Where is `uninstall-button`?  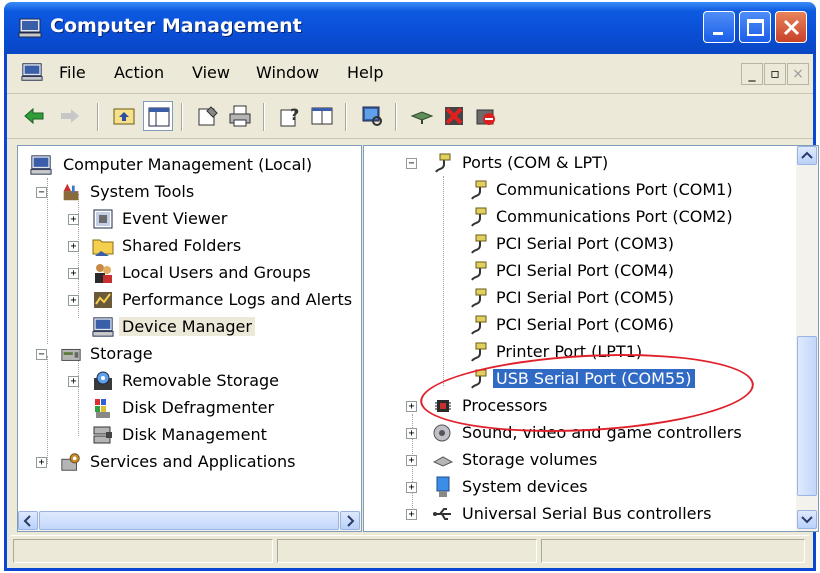
uninstall-button is located at coordinates (486, 116).